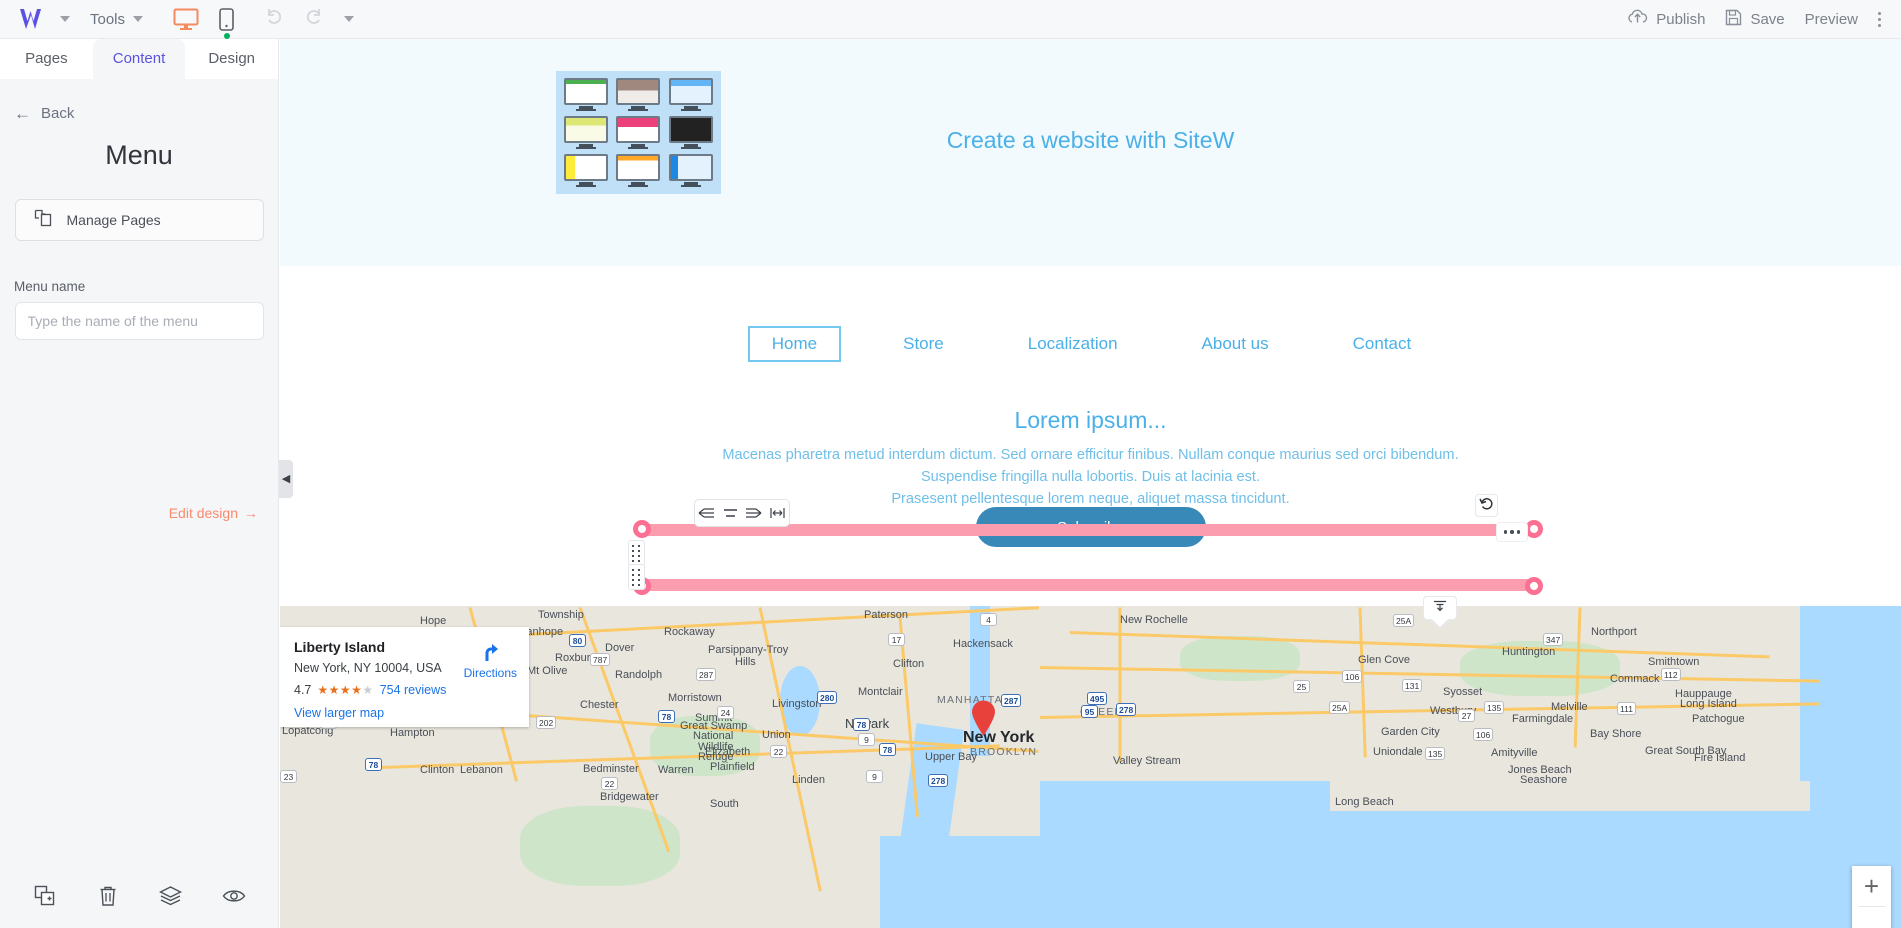 This screenshot has height=928, width=1901. What do you see at coordinates (232, 59) in the screenshot?
I see `tab-design: Design` at bounding box center [232, 59].